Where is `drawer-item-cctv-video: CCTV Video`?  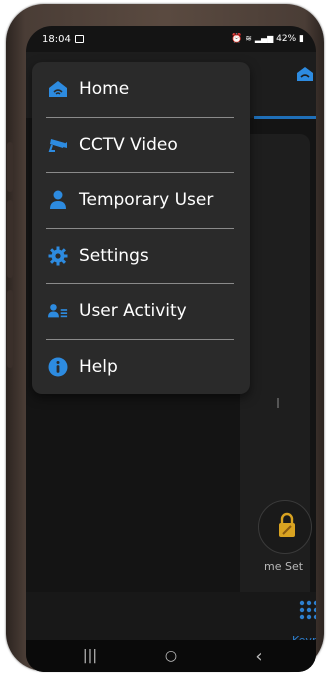
drawer-item-cctv-video: CCTV Video is located at coordinates (141, 145).